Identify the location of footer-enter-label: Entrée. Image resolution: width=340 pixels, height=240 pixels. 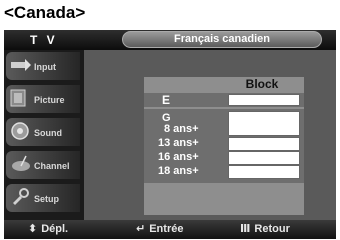
(166, 229).